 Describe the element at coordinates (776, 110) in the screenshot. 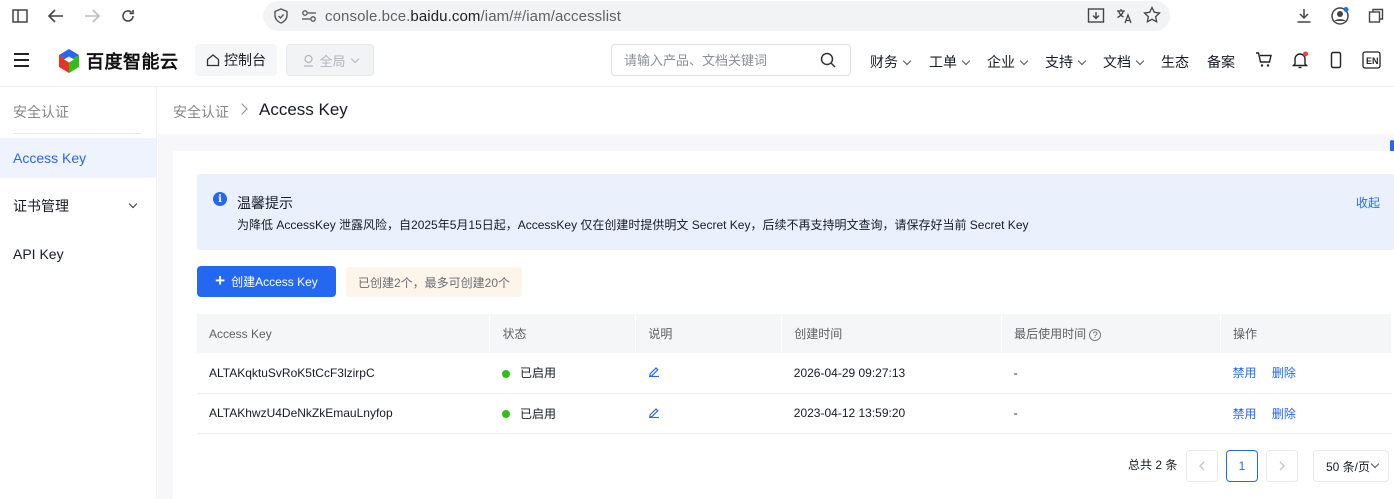

I see `breadcrumb: 安全认证 Access Key` at that location.